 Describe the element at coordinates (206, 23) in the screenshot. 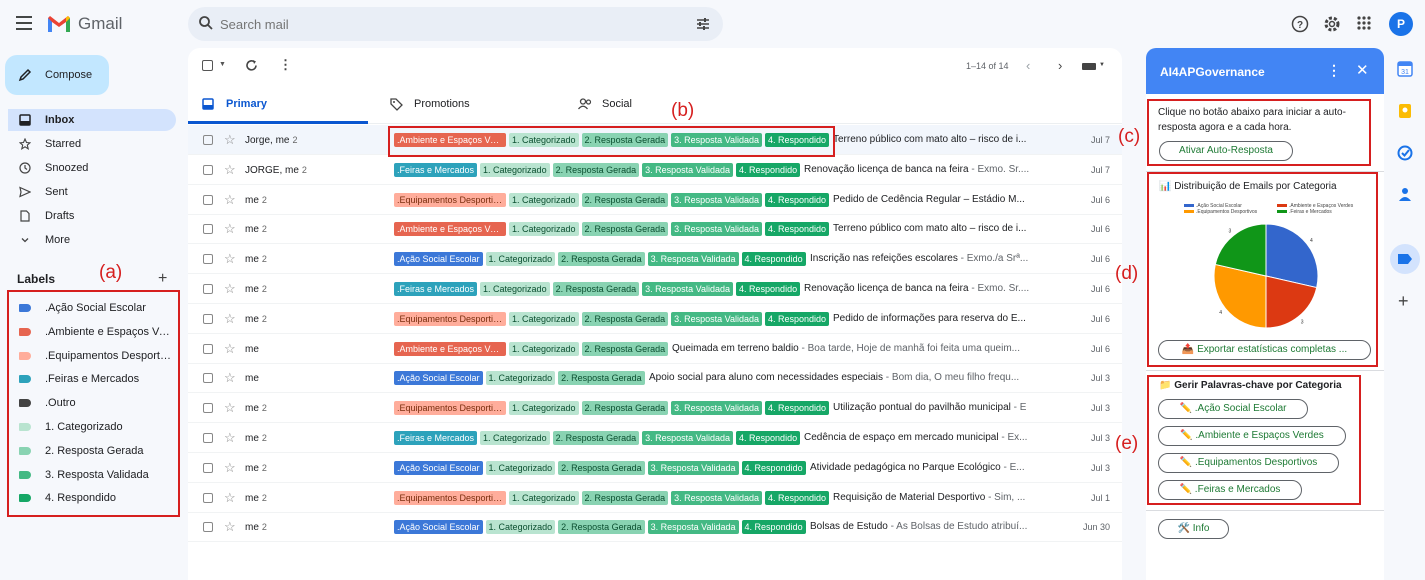

I see `search-icon` at that location.